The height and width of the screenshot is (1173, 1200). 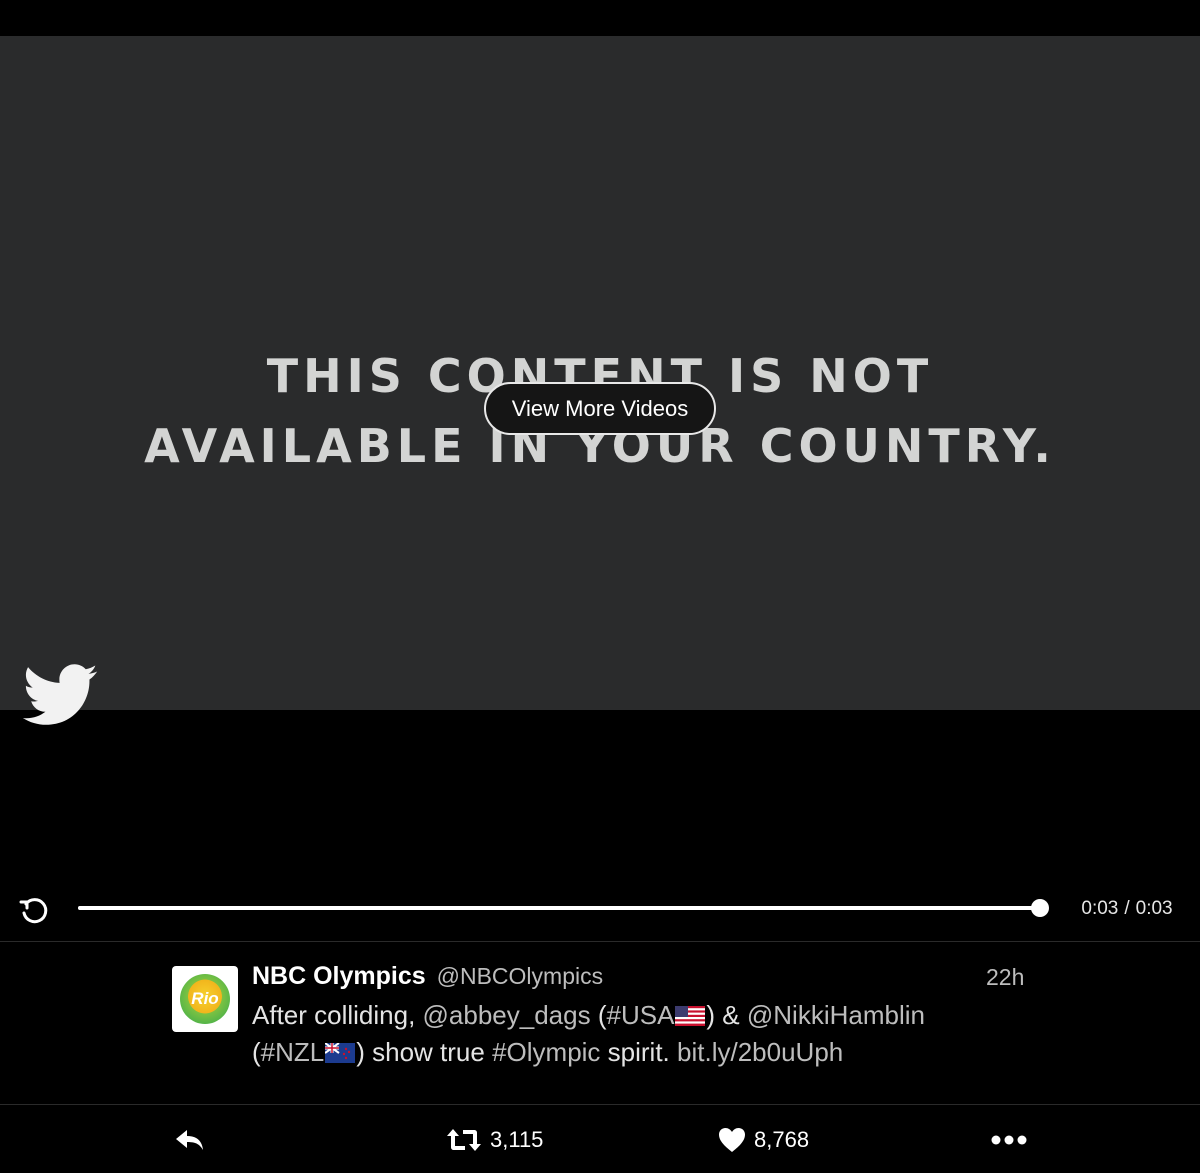 I want to click on avatar: Rio, so click(x=205, y=999).